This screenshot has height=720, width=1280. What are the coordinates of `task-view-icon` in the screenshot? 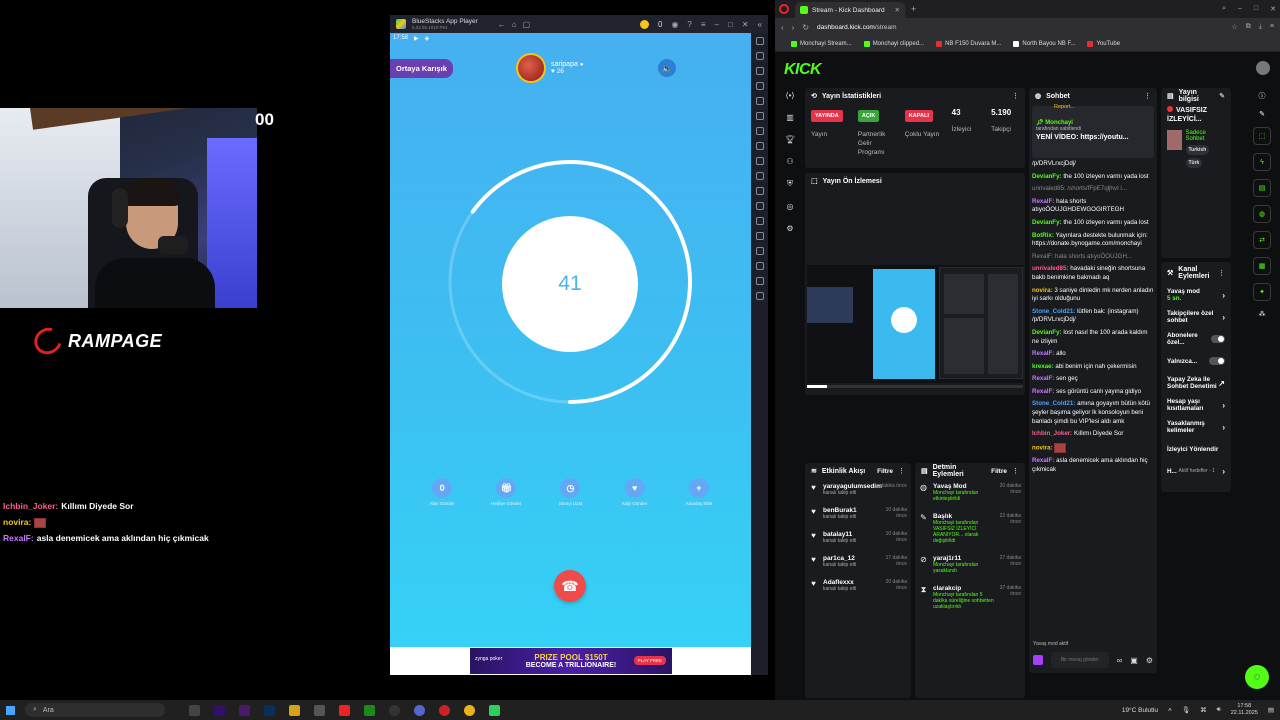 It's located at (194, 710).